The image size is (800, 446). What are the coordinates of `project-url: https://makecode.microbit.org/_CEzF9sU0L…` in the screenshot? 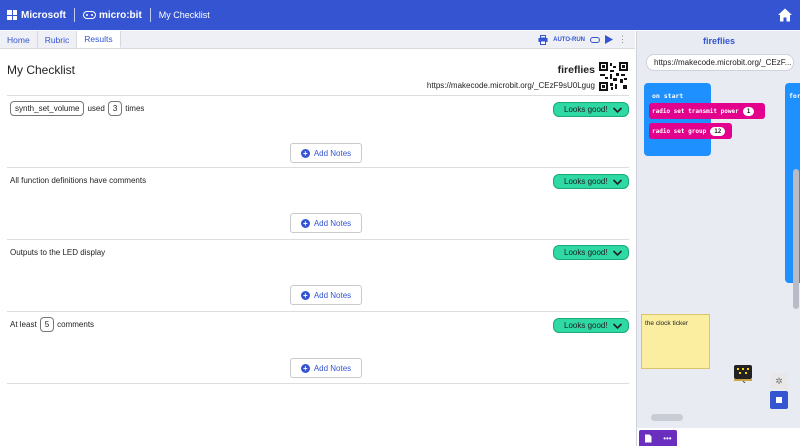 It's located at (510, 85).